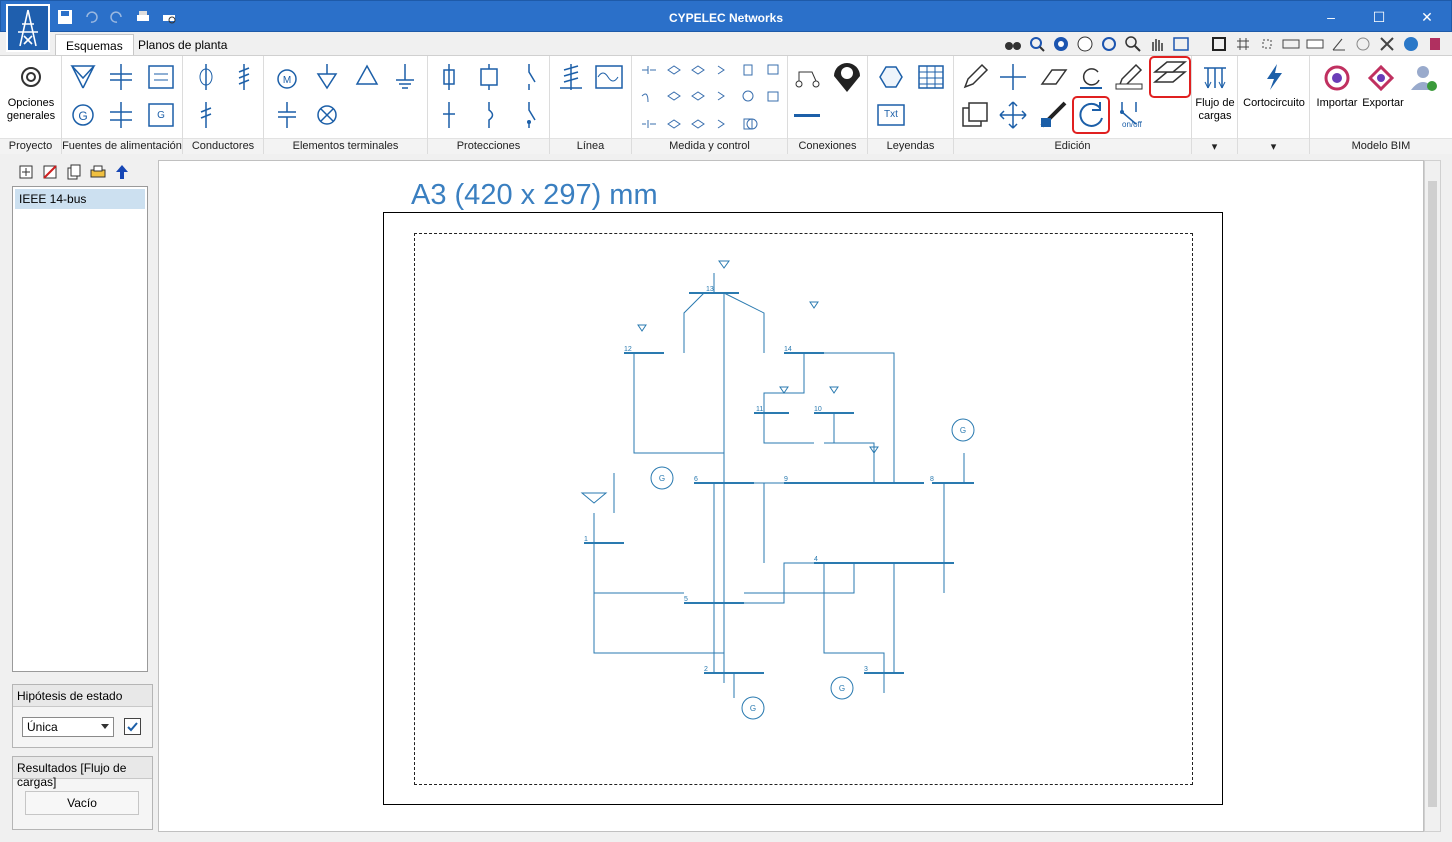 The image size is (1452, 842). Describe the element at coordinates (726, 16) in the screenshot. I see `title-bar: CYPELEC Networks – ☐ ✕` at that location.